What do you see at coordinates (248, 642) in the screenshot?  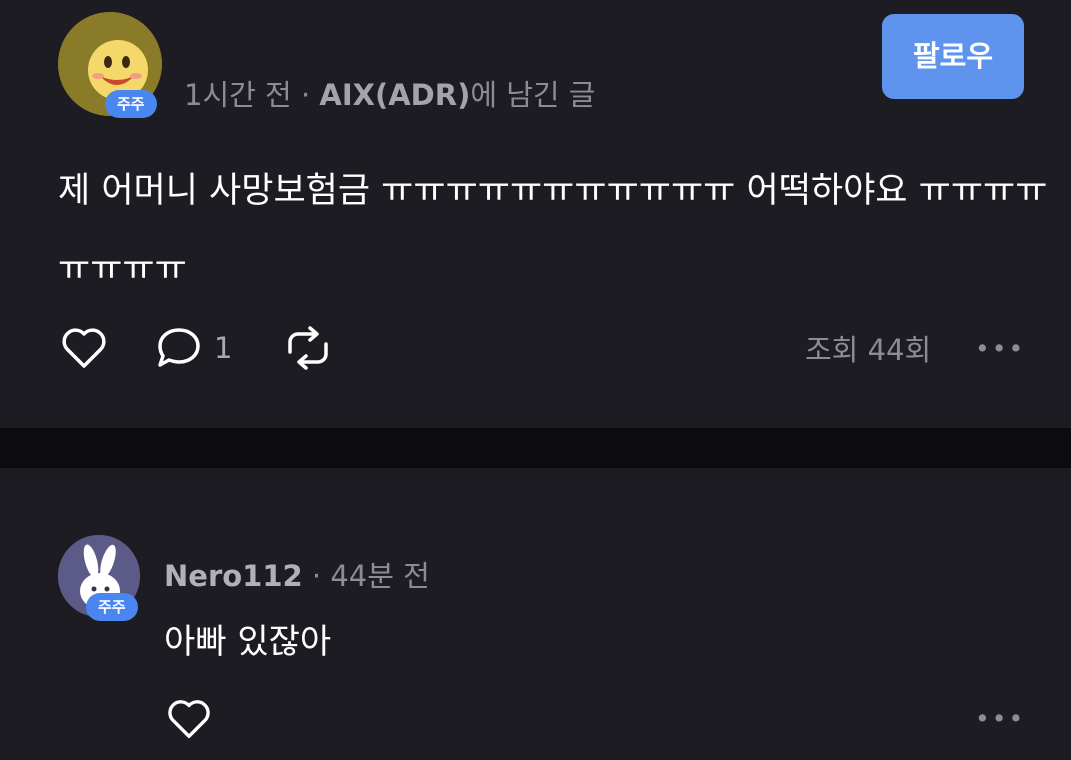 I see `comment-body-text: 아빠 있잖아` at bounding box center [248, 642].